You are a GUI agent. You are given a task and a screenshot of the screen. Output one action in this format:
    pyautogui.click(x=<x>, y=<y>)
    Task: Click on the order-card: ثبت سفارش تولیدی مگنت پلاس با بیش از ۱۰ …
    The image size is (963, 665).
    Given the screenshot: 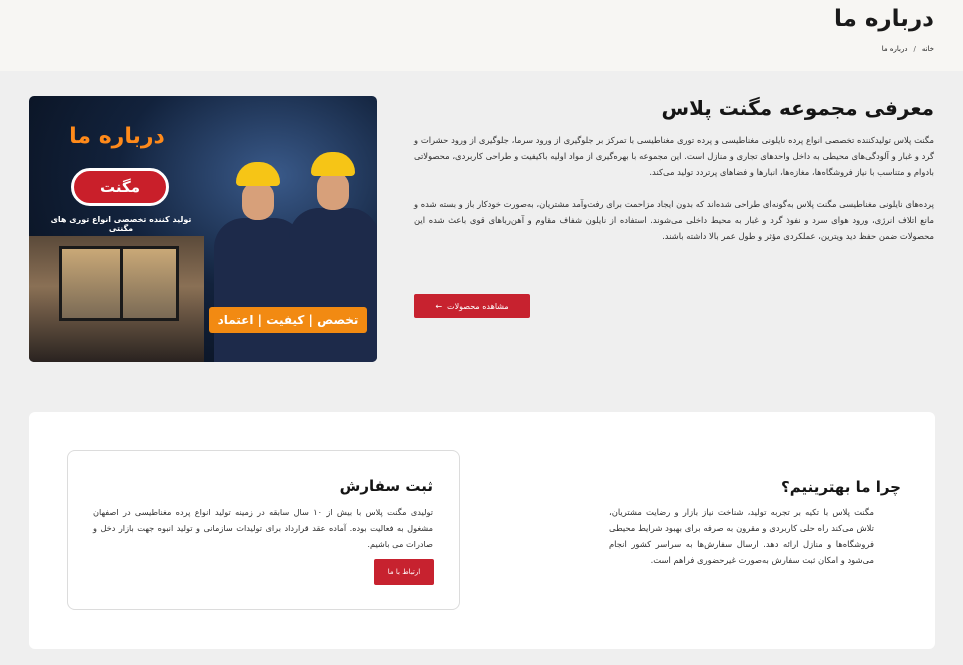 What is the action you would take?
    pyautogui.click(x=263, y=530)
    